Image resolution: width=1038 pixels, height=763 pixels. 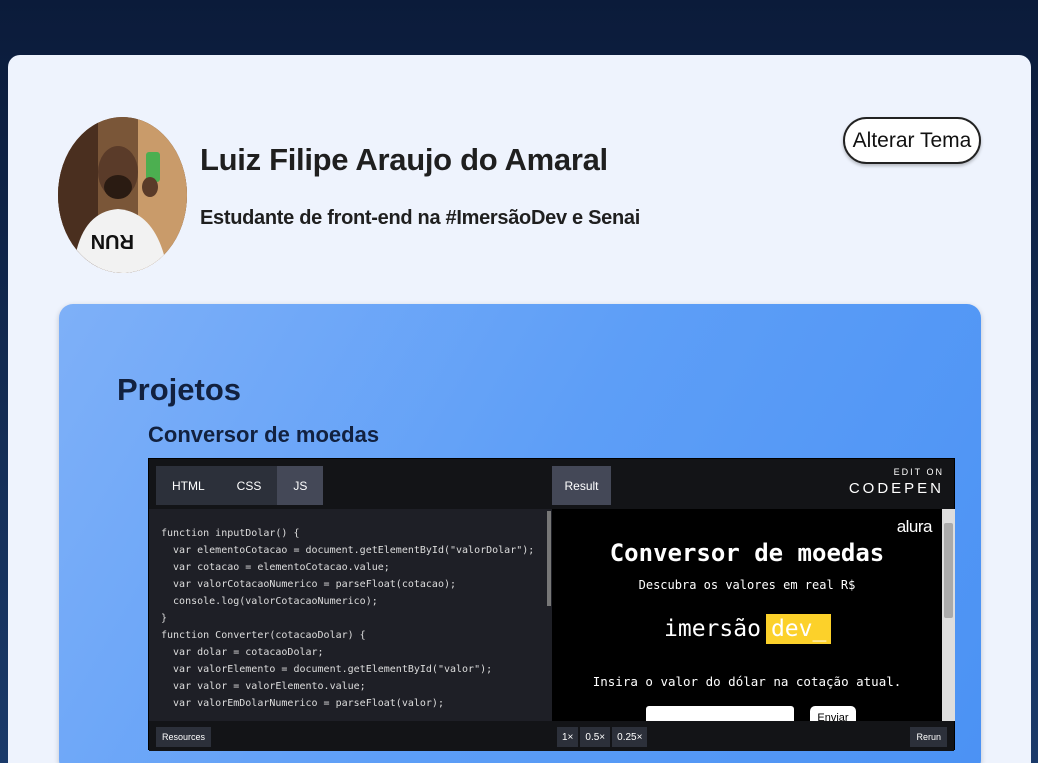 What do you see at coordinates (928, 737) in the screenshot?
I see `rerun-button: Rerun` at bounding box center [928, 737].